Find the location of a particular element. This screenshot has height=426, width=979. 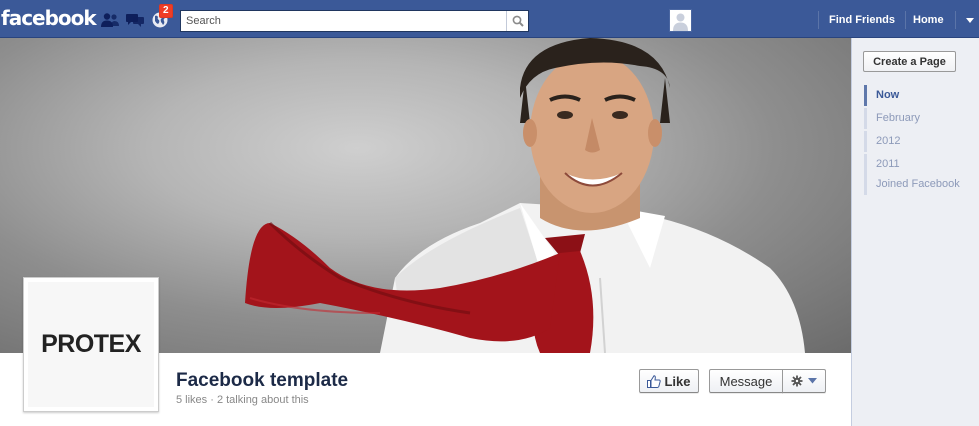

notification-count-badge: 2 is located at coordinates (166, 11).